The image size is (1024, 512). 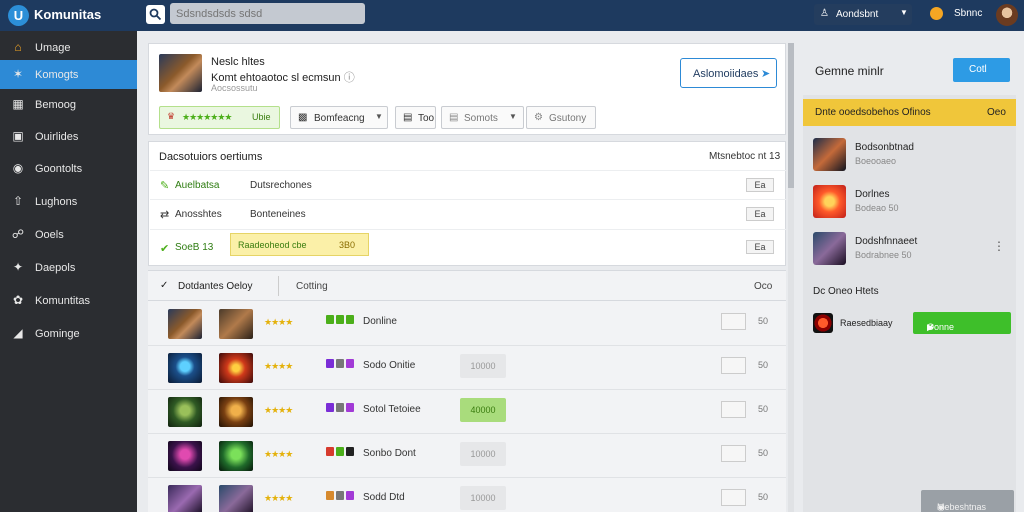 What do you see at coordinates (909, 155) in the screenshot?
I see `list-item: Bodsonbtnad Boeooaeo` at bounding box center [909, 155].